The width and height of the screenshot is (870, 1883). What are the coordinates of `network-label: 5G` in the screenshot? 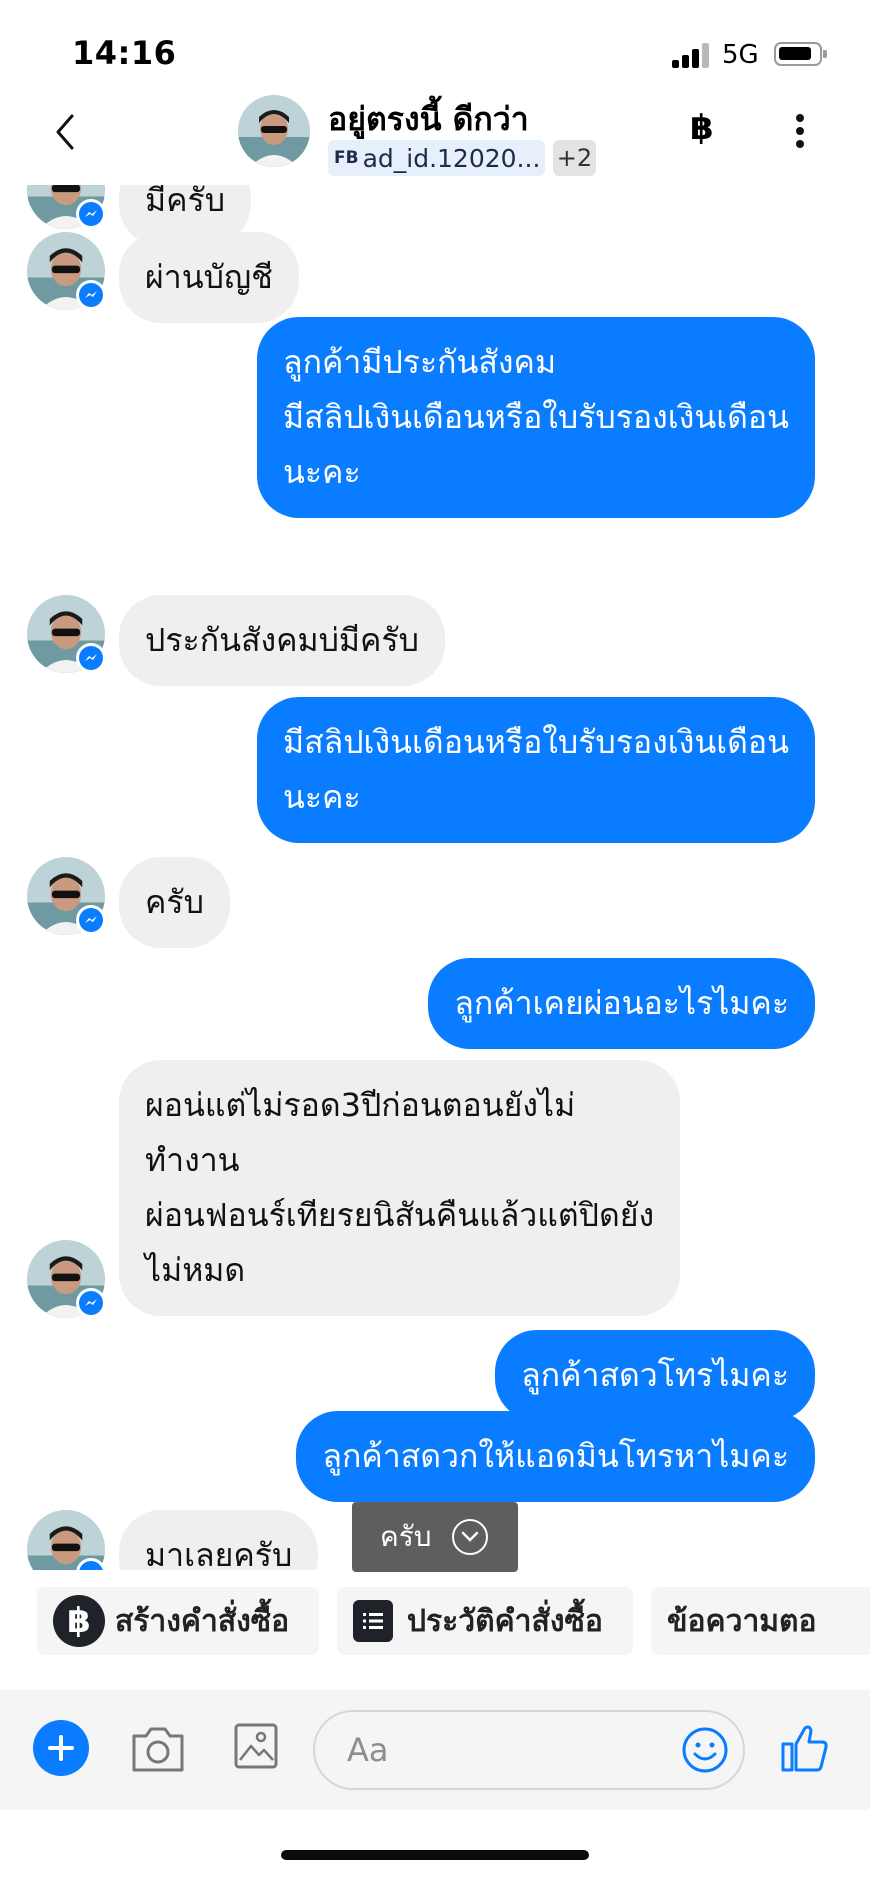 It's located at (740, 55).